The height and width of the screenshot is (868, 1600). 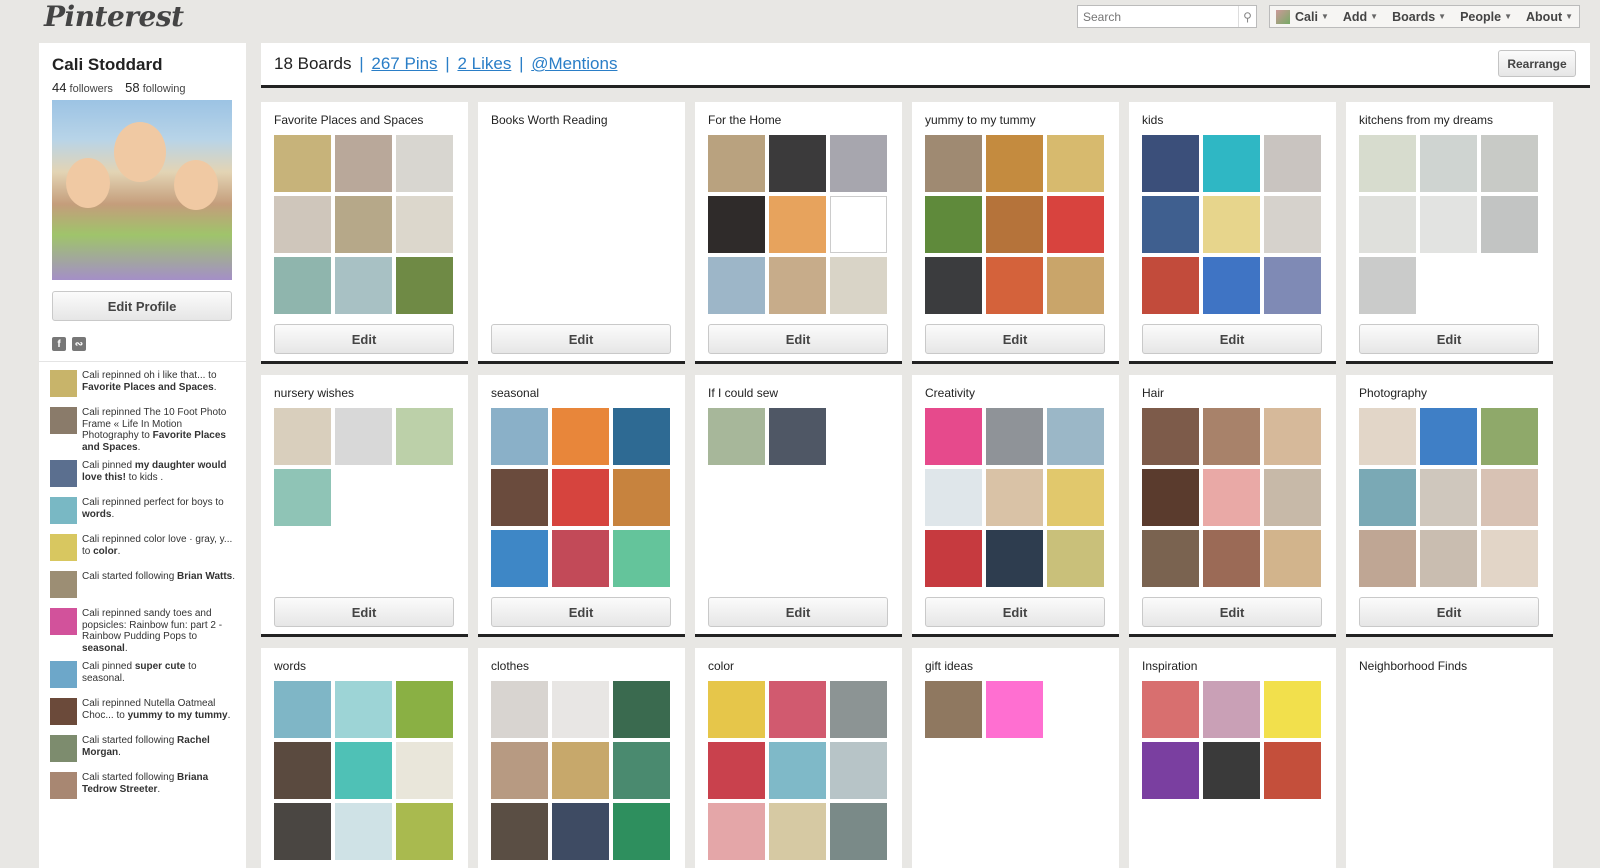 I want to click on activity-item: Cali repinned perfect for boys to words., so click(x=144, y=512).